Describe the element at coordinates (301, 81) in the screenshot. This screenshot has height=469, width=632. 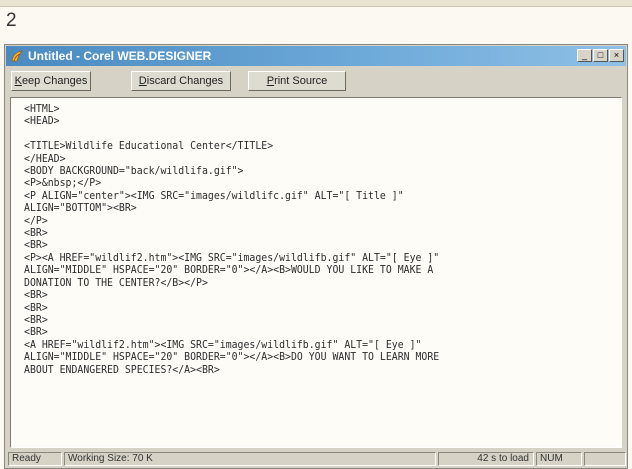
I see `print-source-label: rint Source` at that location.